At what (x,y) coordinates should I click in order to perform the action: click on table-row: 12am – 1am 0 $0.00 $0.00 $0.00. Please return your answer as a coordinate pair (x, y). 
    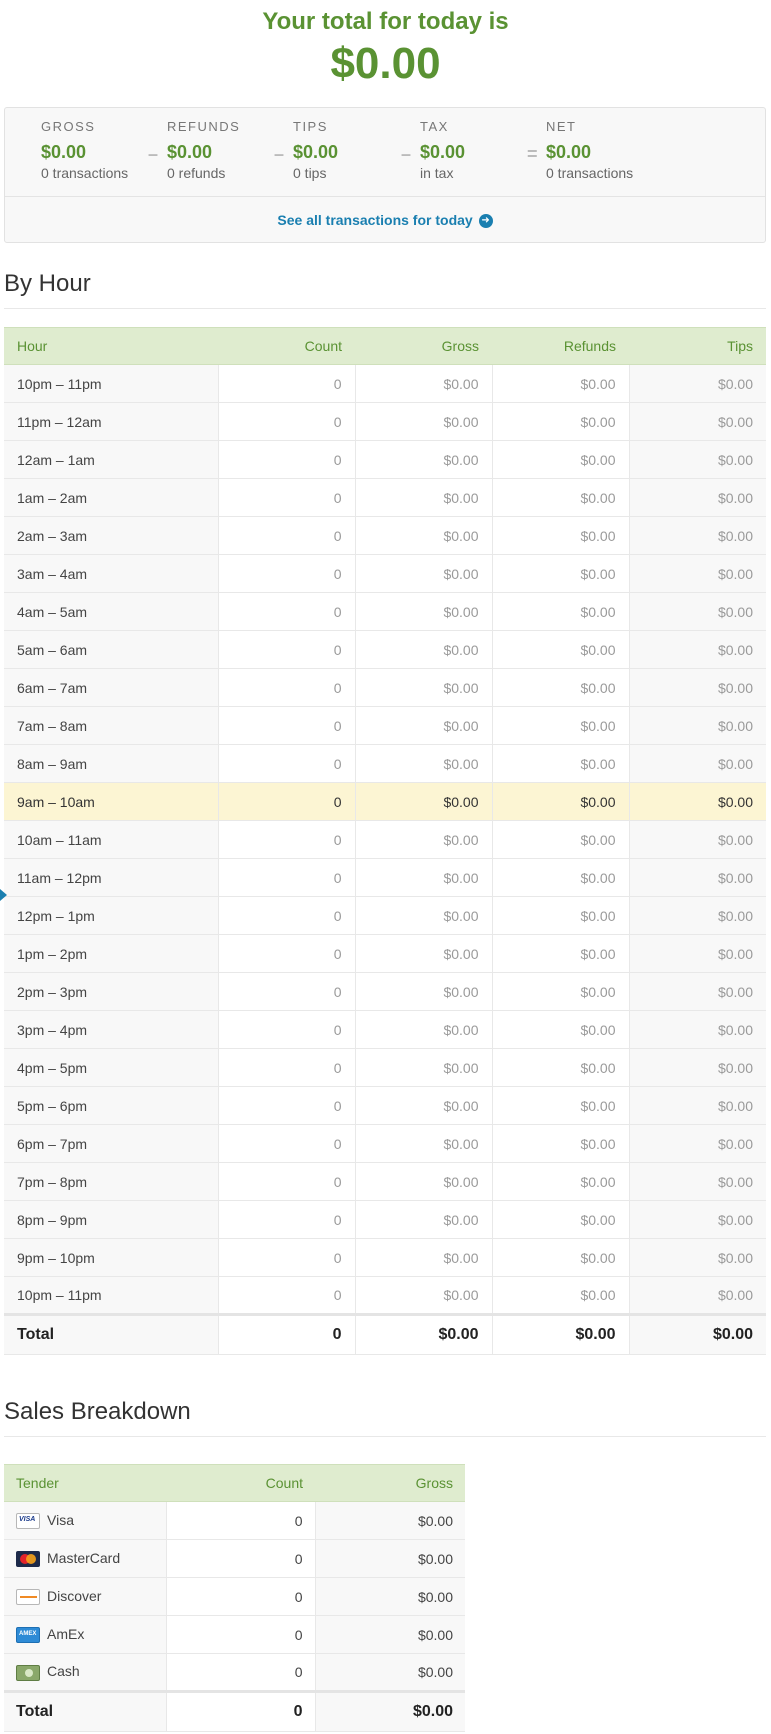
    Looking at the image, I should click on (385, 459).